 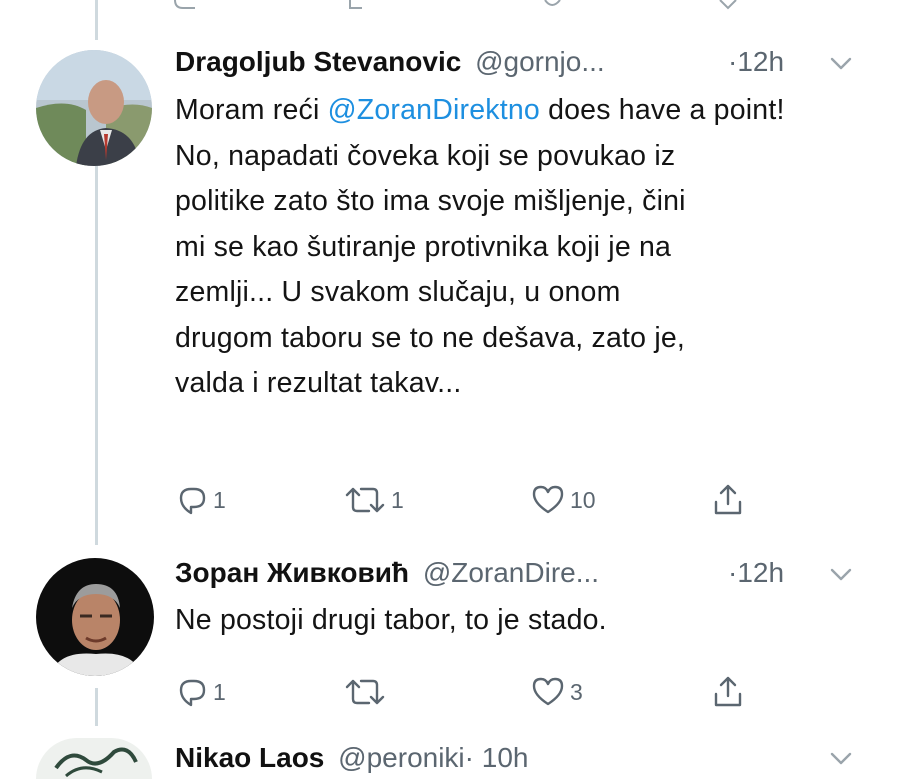 What do you see at coordinates (425, 155) in the screenshot?
I see `tweet-text-line: No, napadati čoveka koji se povukao iz` at bounding box center [425, 155].